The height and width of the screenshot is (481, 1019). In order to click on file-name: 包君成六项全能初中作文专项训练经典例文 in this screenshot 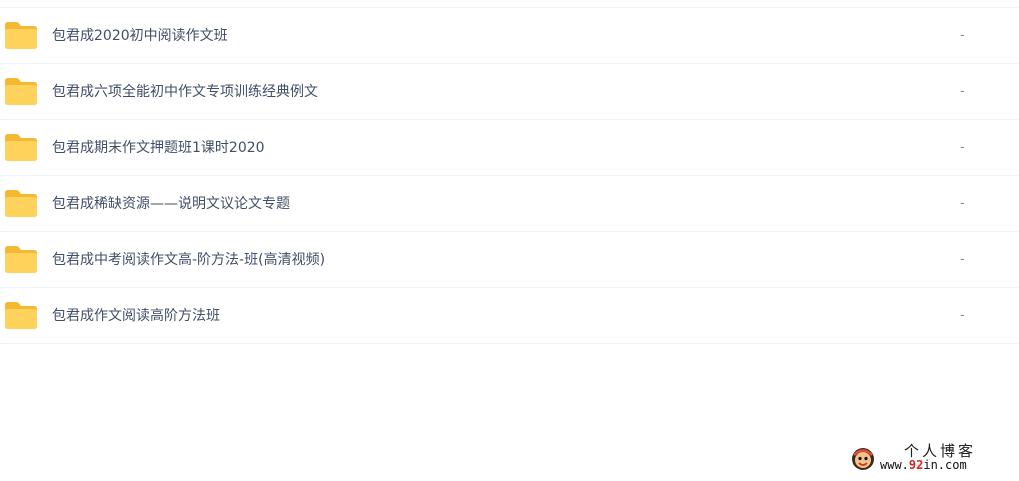, I will do `click(185, 92)`.